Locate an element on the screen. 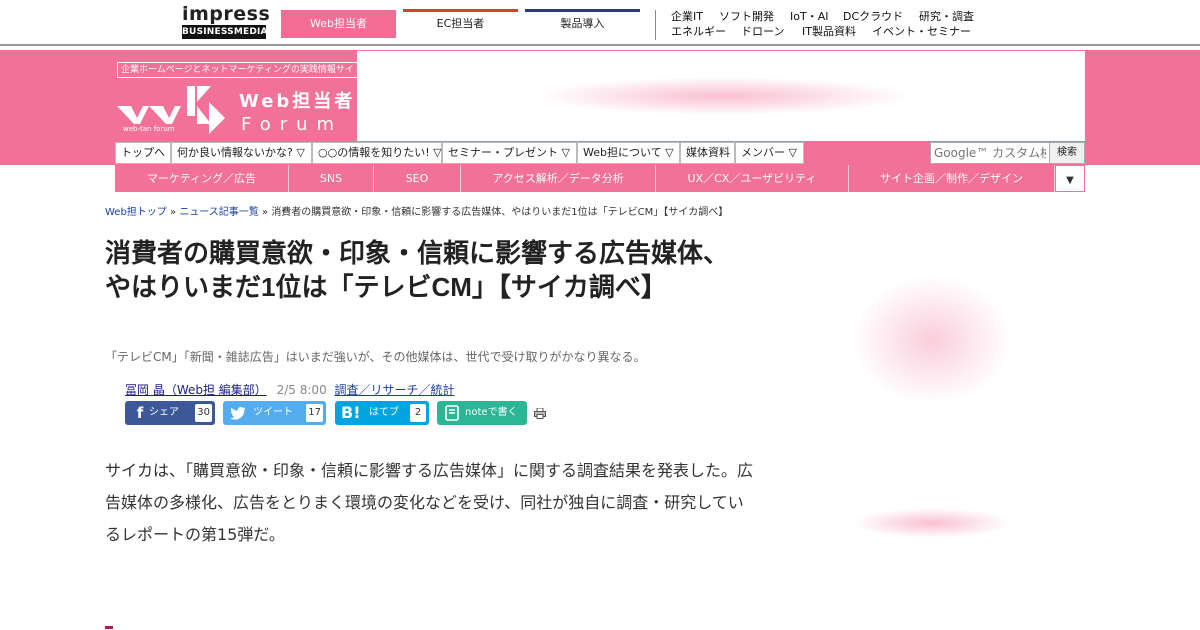 The image size is (1200, 630). site-tab-label: 製品導入 is located at coordinates (582, 23).